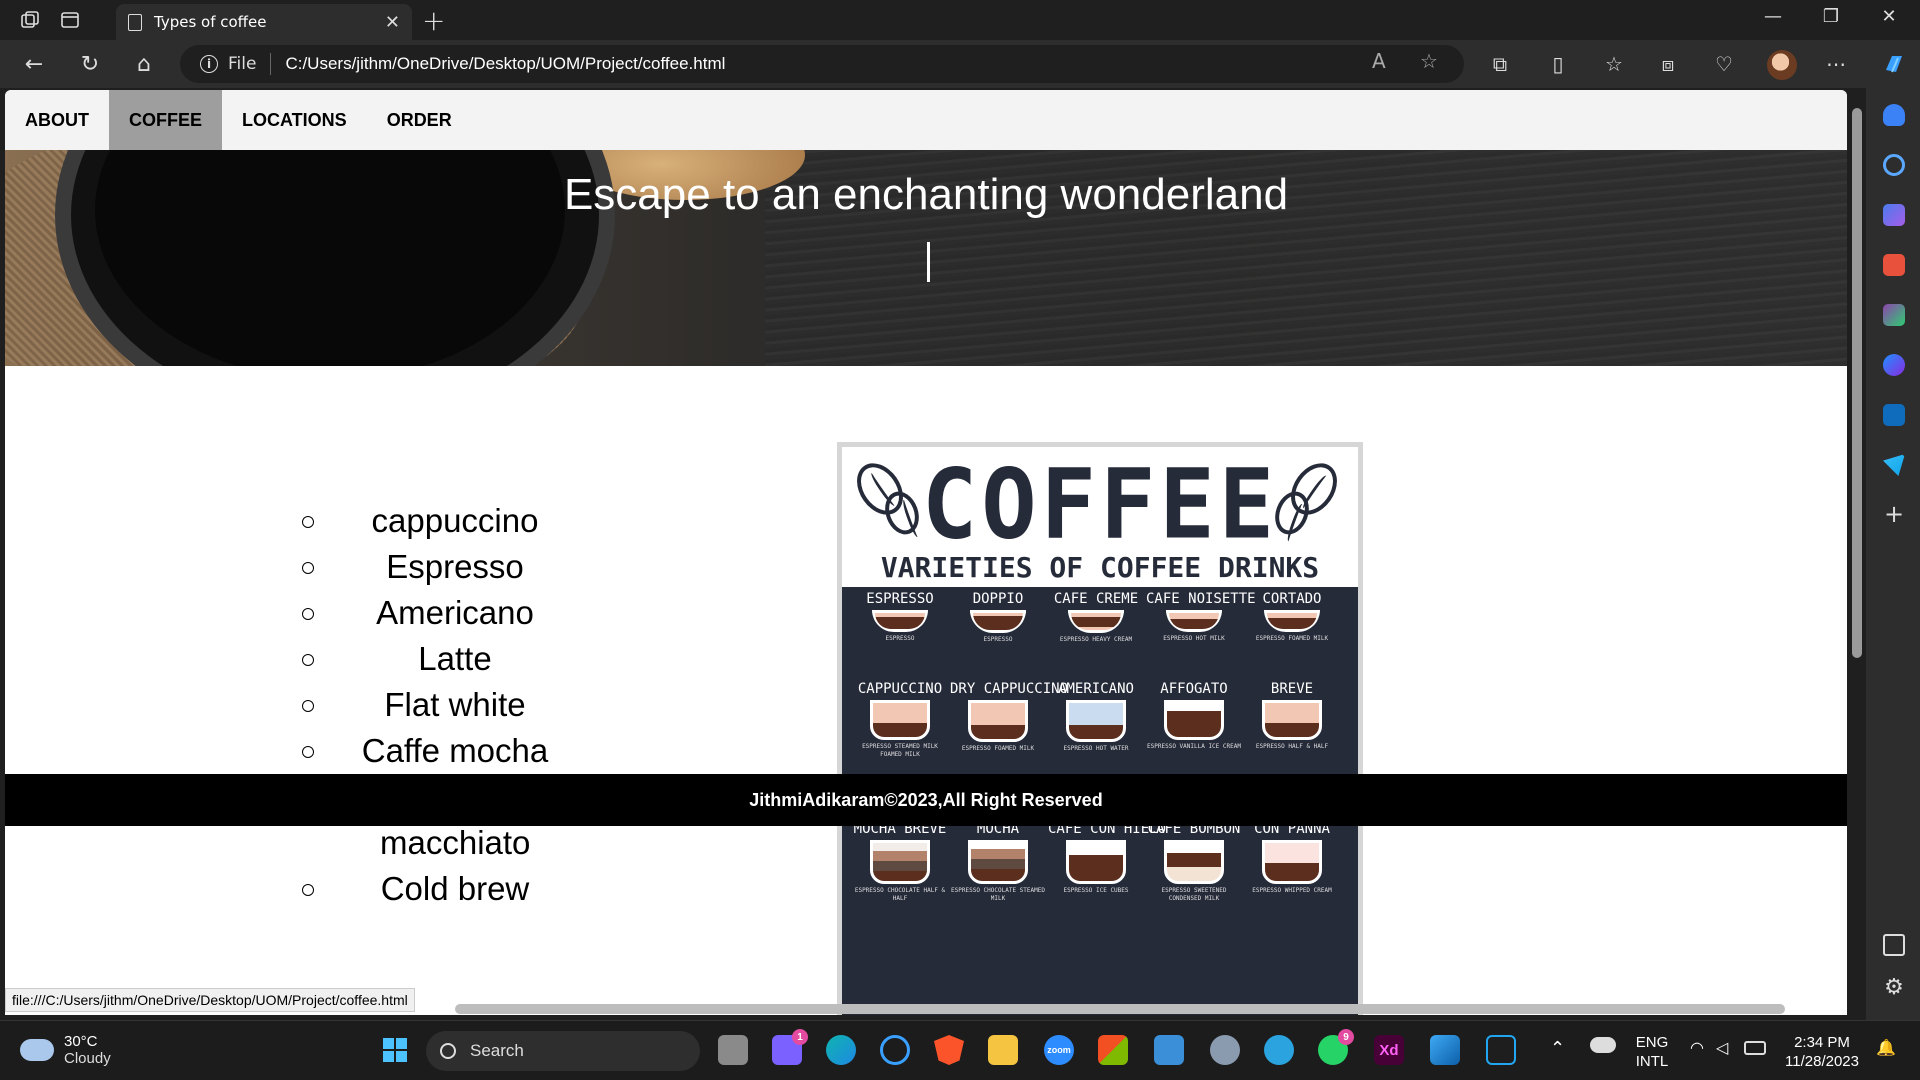  Describe the element at coordinates (733, 1050) in the screenshot. I see `task-view-icon` at that location.